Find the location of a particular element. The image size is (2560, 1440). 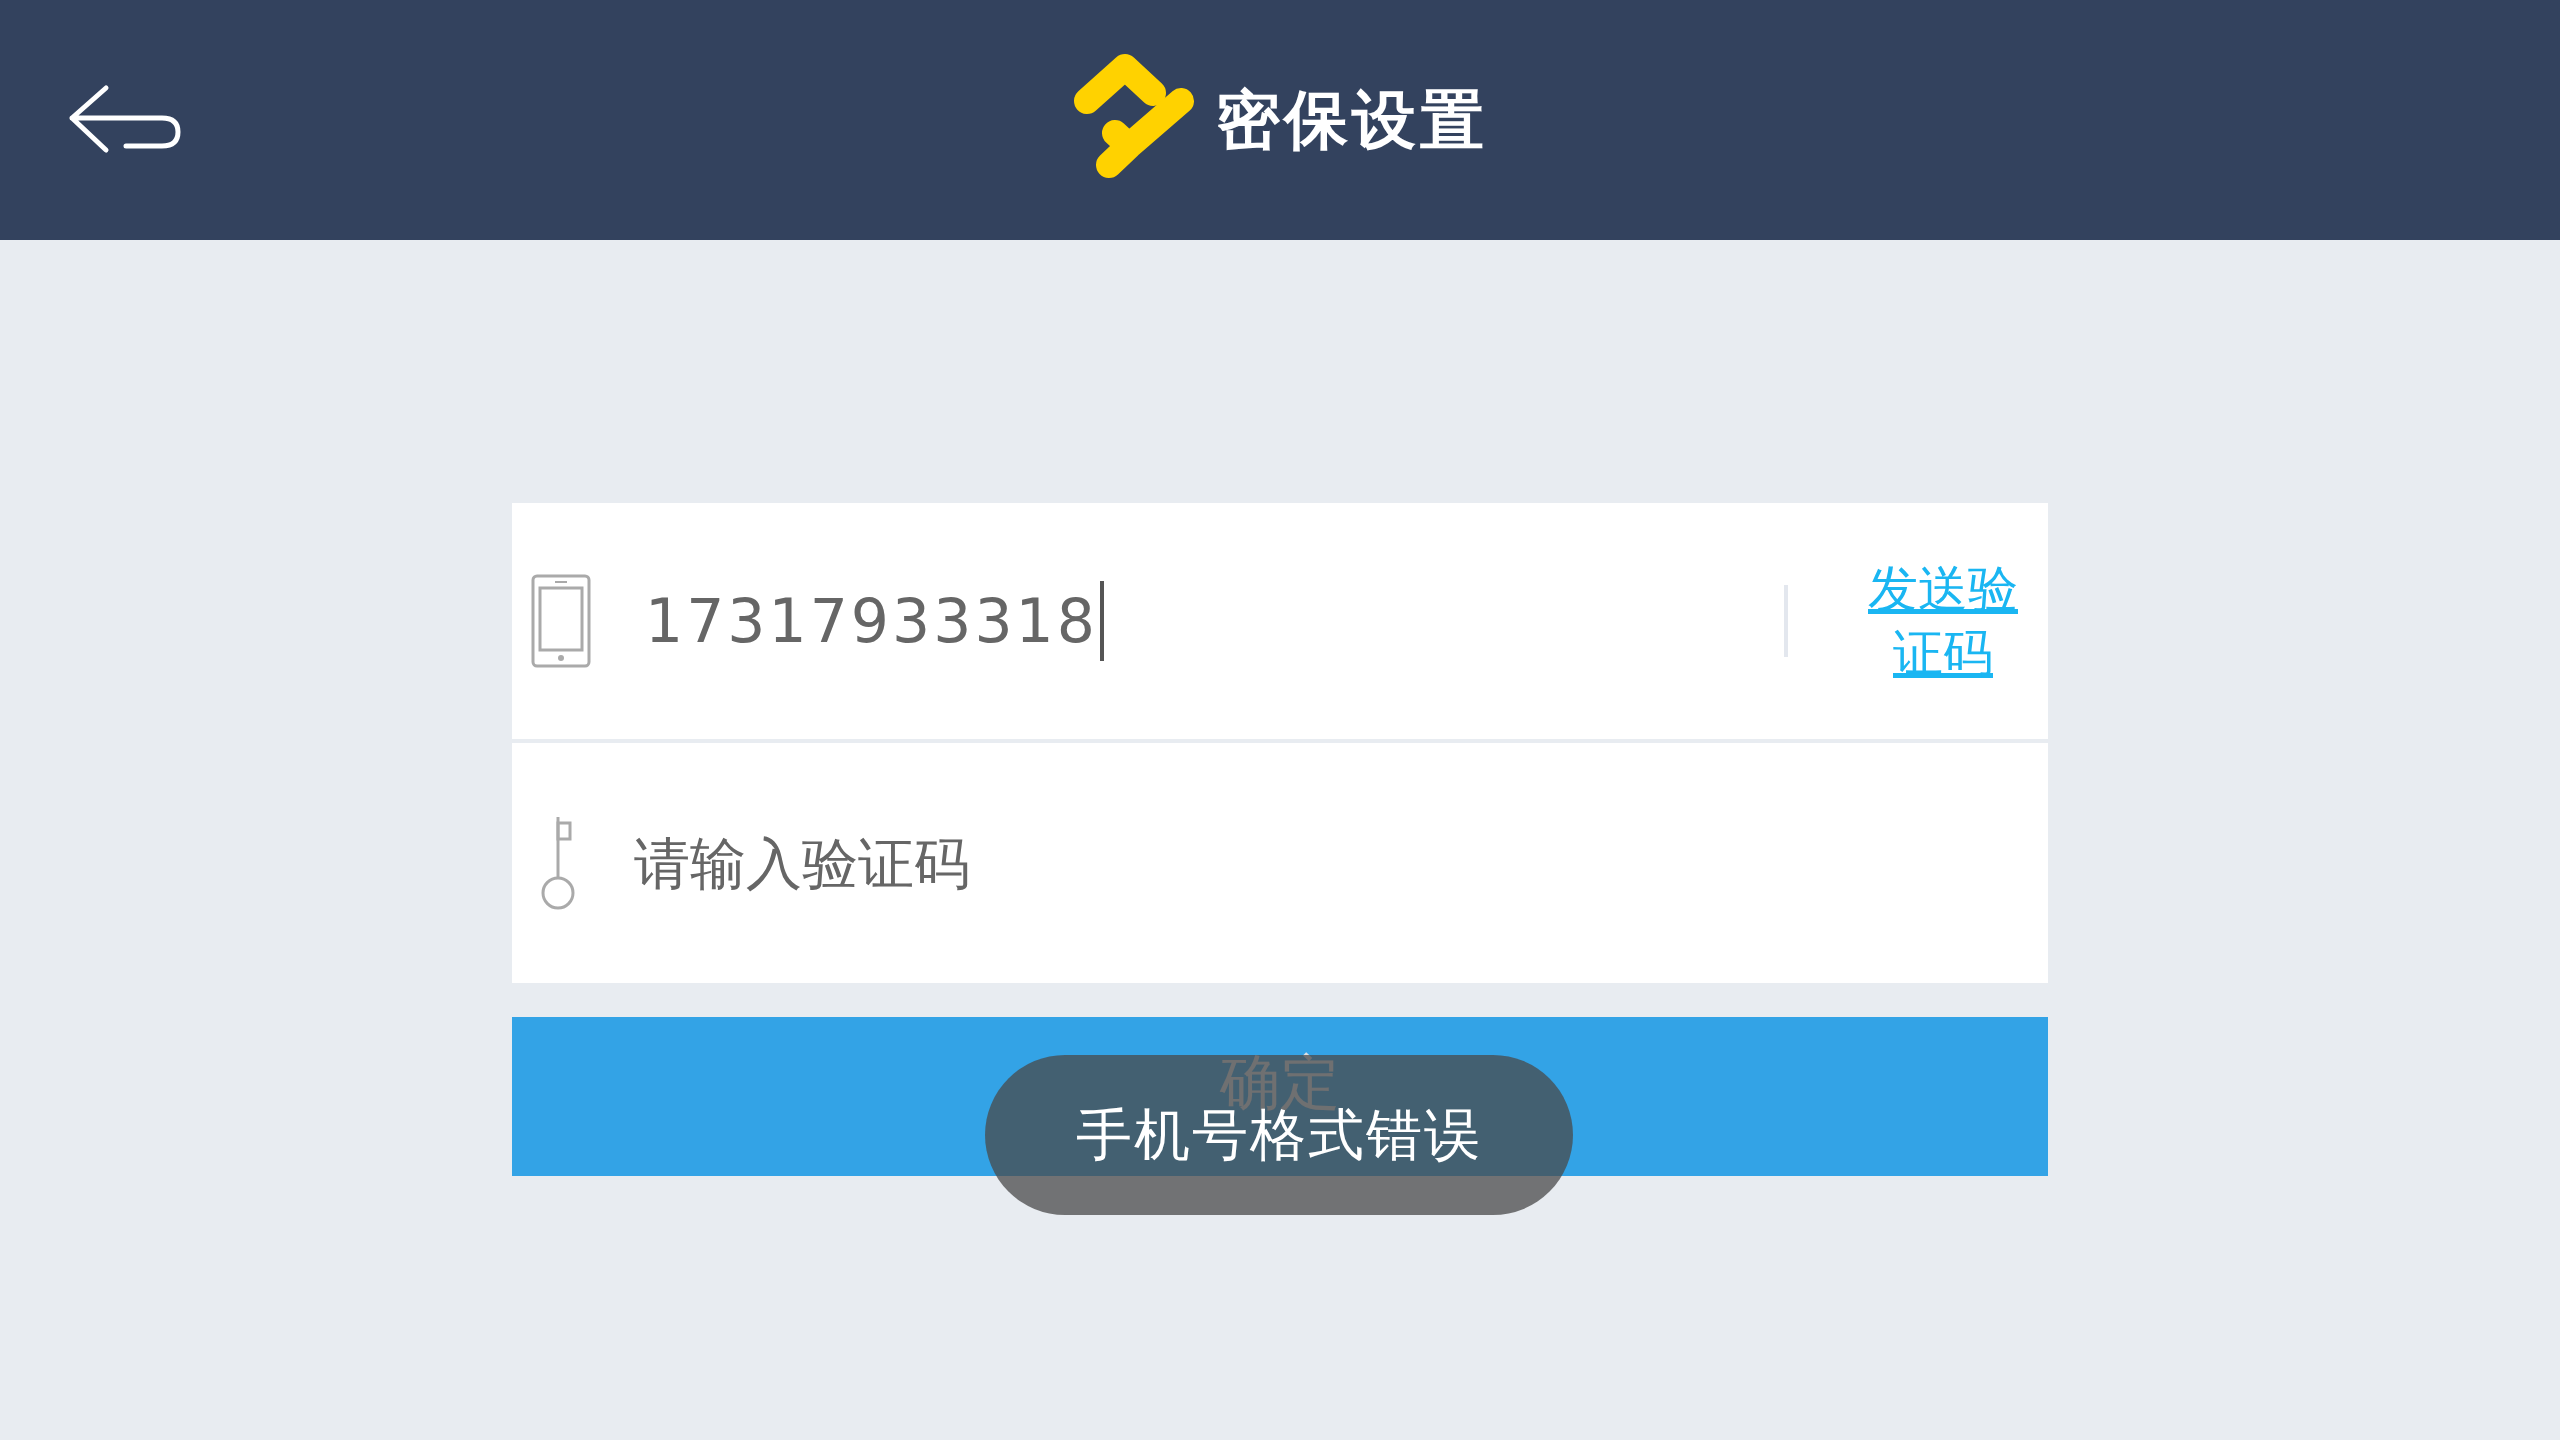

page-title: 密保设置 is located at coordinates (1351, 120).